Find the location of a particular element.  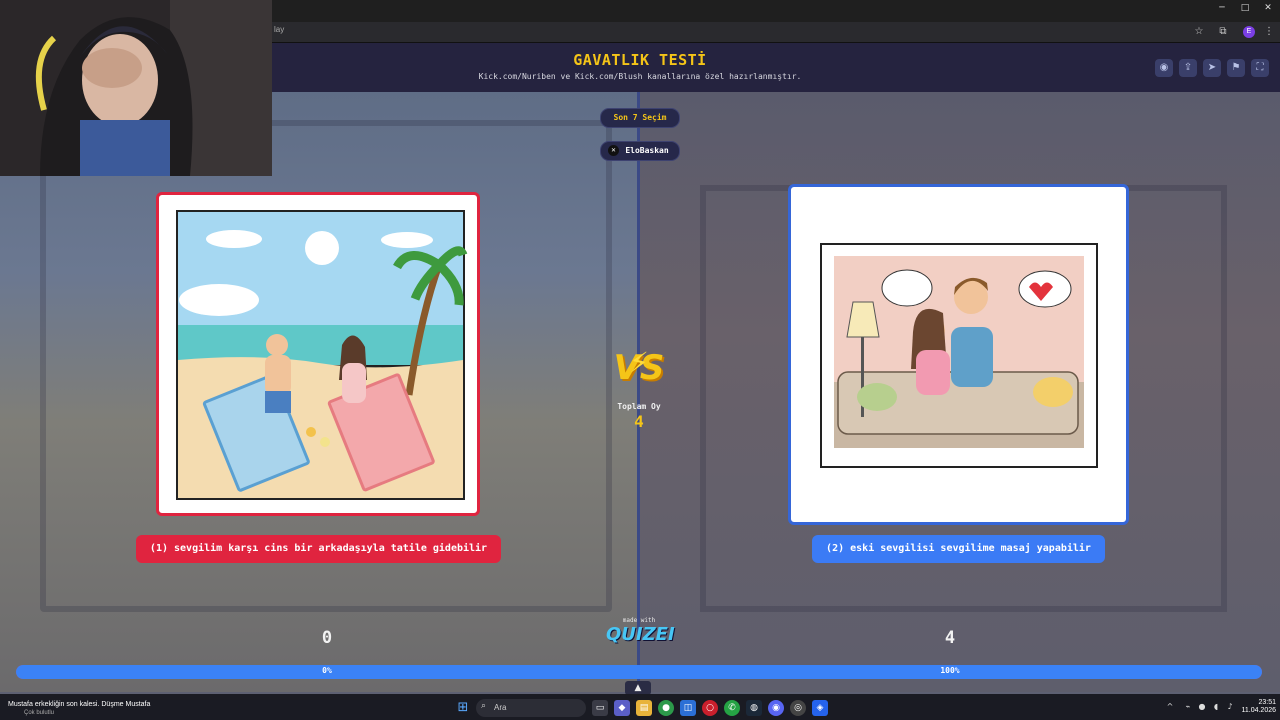

beach-illustration is located at coordinates (322, 355).